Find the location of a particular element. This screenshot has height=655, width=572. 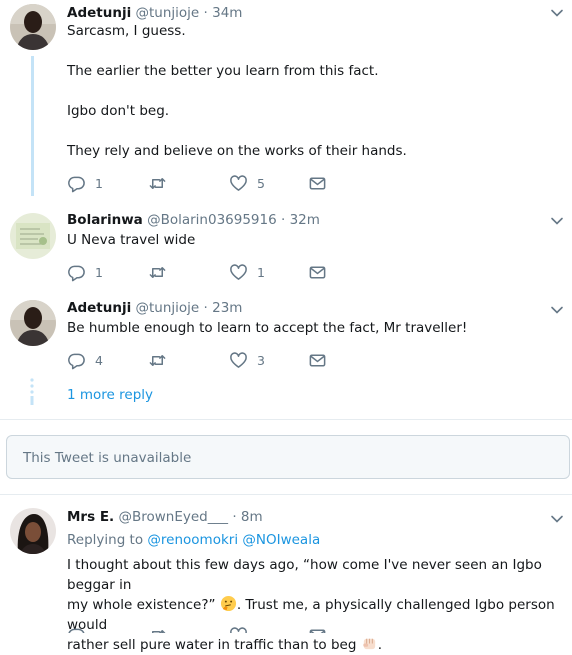

author-name: Mrs E. is located at coordinates (90, 517).